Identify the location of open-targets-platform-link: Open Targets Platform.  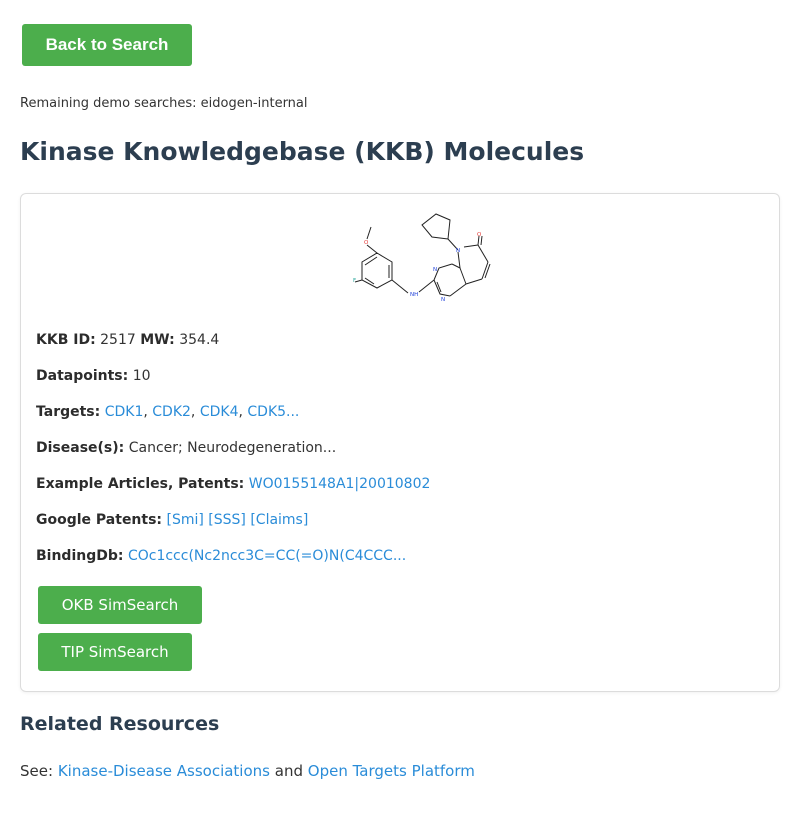
(391, 771).